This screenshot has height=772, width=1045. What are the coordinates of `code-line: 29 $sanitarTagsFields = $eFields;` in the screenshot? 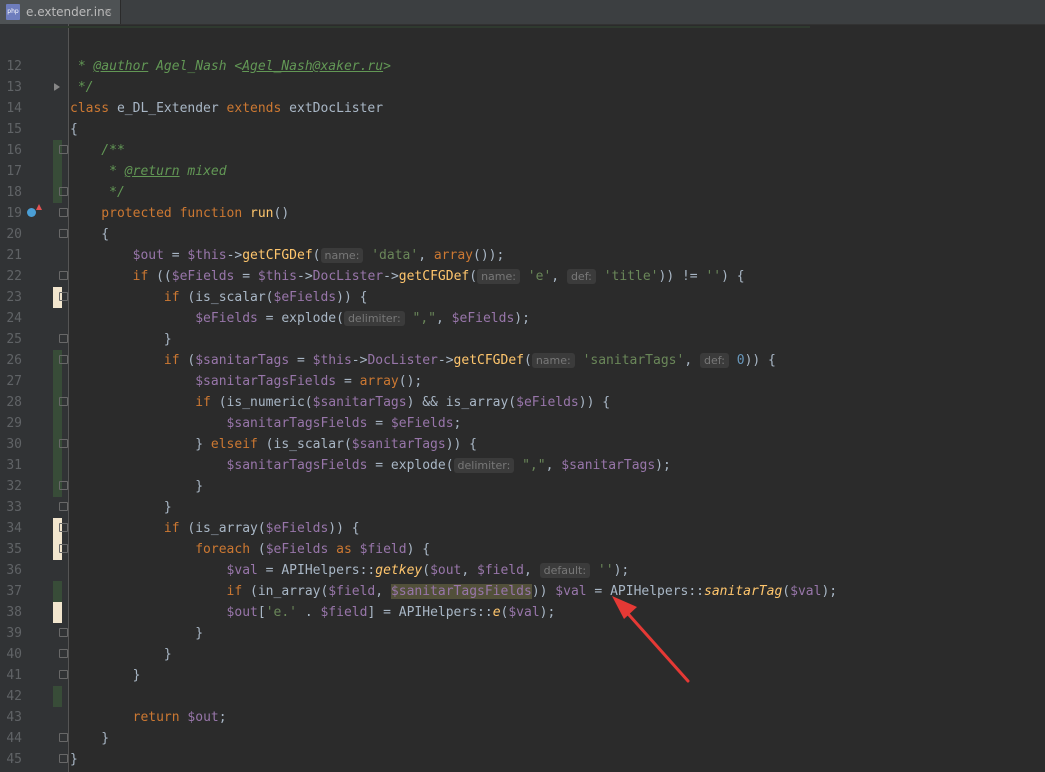 It's located at (522, 423).